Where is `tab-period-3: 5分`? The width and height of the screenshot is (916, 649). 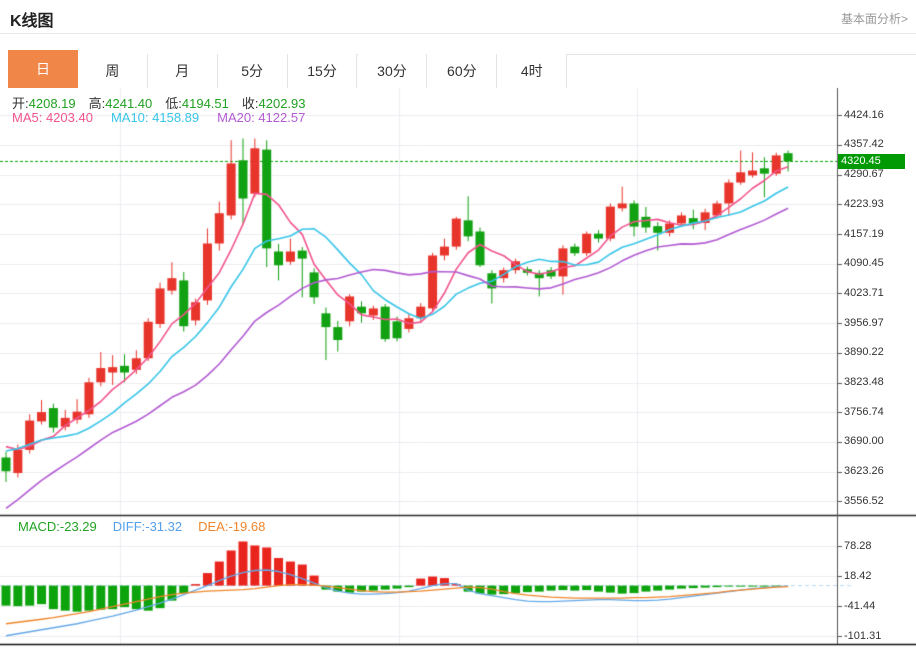
tab-period-3: 5分 is located at coordinates (252, 71).